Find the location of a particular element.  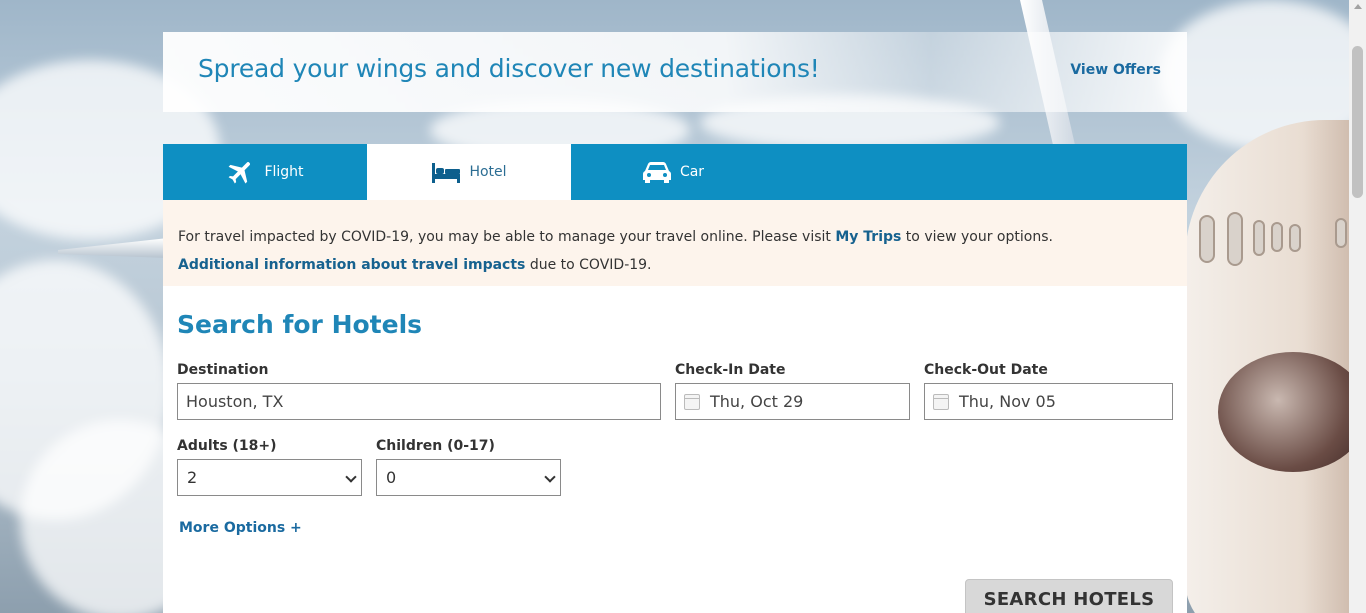

bed-icon is located at coordinates (446, 172).